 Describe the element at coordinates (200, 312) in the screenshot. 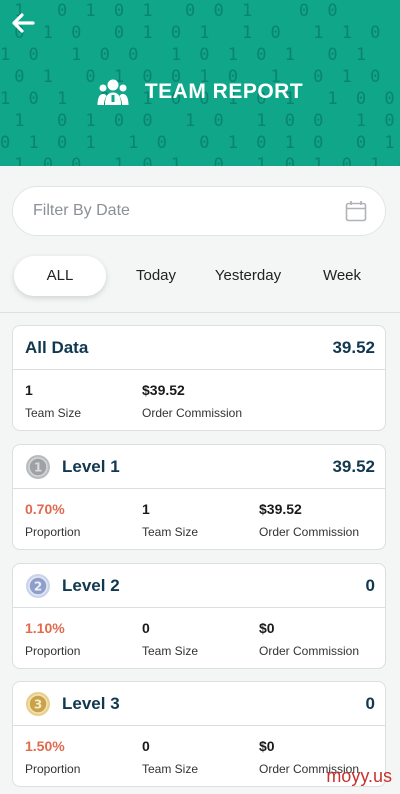

I see `divider` at that location.